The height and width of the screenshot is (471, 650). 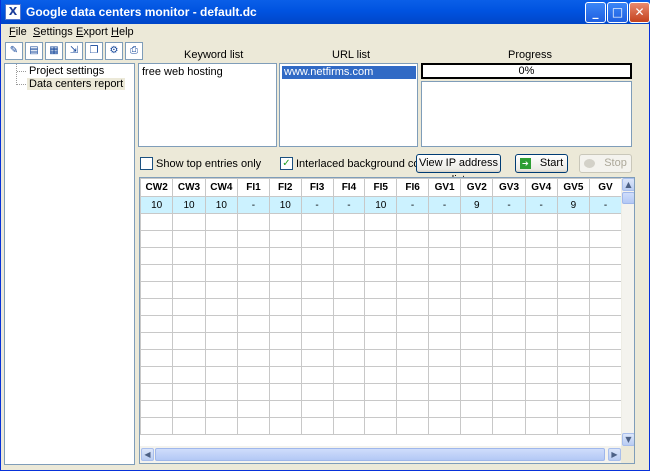 What do you see at coordinates (627, 312) in the screenshot?
I see `vertical-scrollbar: ▲ ▼` at bounding box center [627, 312].